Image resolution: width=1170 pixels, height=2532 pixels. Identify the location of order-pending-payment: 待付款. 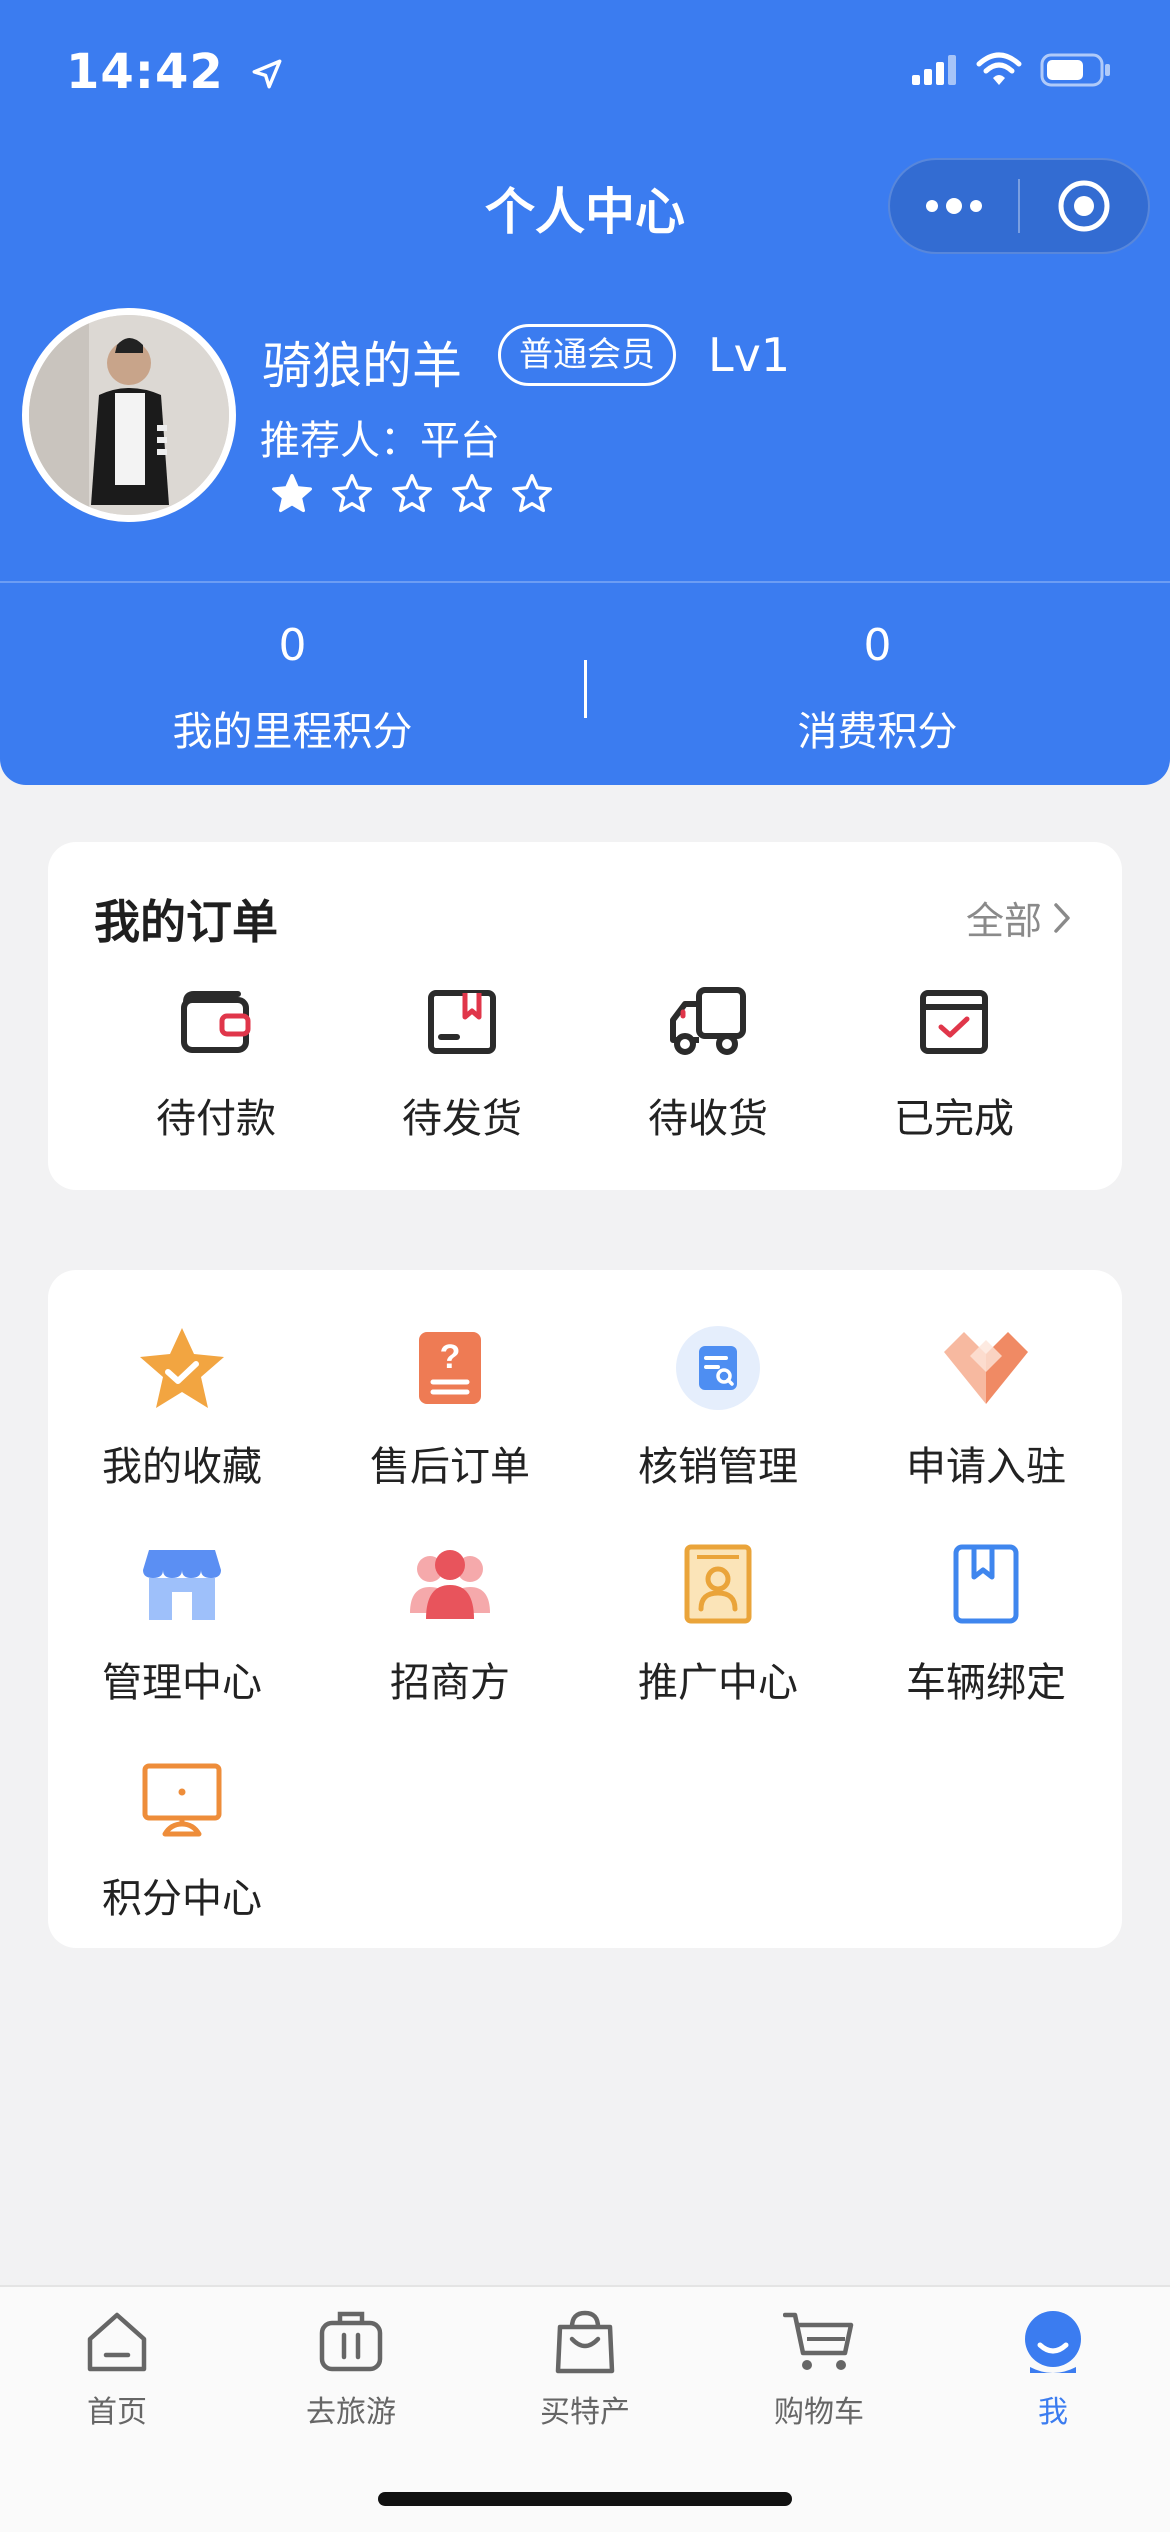
(216, 1062).